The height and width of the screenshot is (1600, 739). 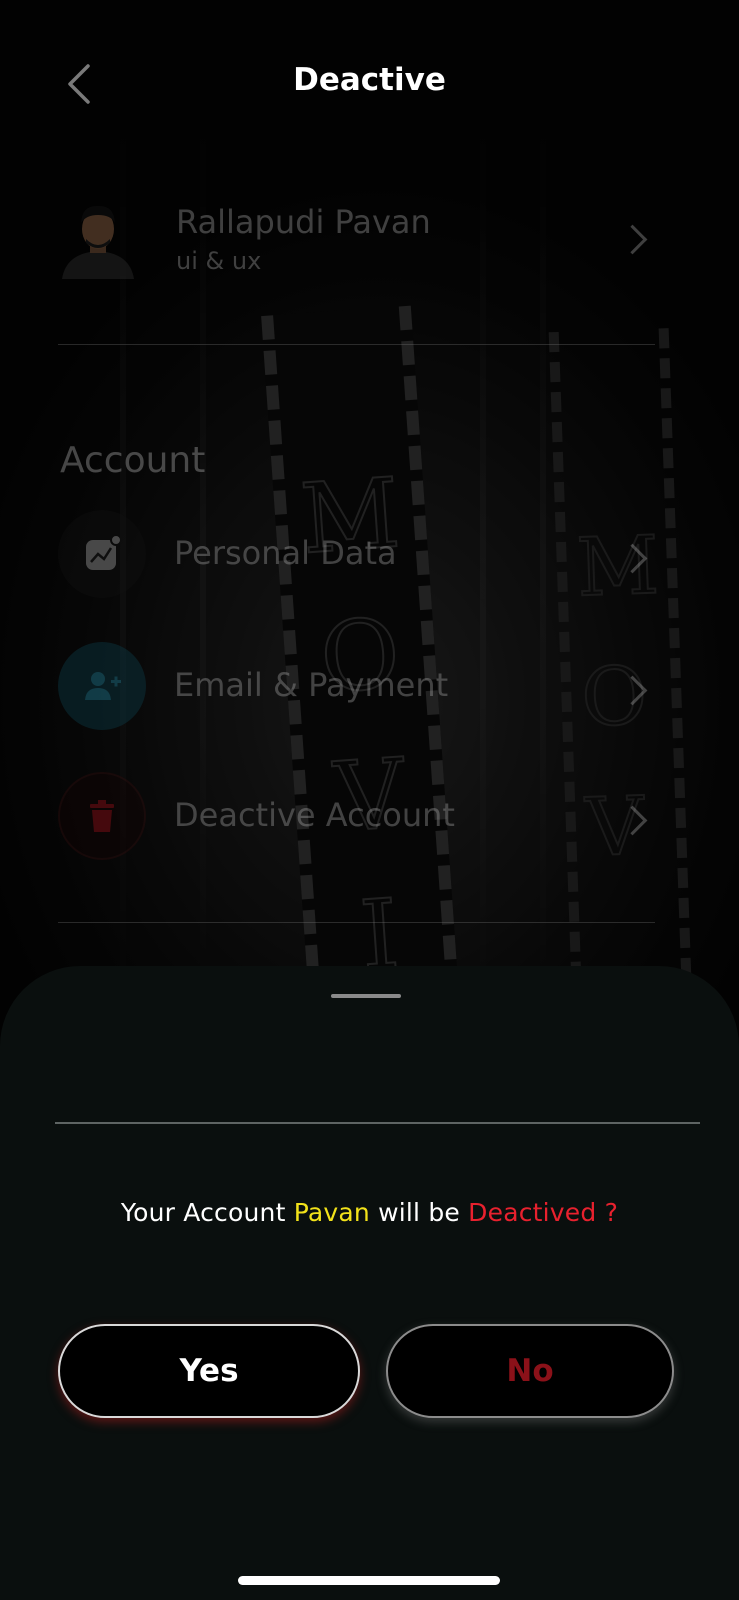 What do you see at coordinates (102, 554) in the screenshot?
I see `chart-icon` at bounding box center [102, 554].